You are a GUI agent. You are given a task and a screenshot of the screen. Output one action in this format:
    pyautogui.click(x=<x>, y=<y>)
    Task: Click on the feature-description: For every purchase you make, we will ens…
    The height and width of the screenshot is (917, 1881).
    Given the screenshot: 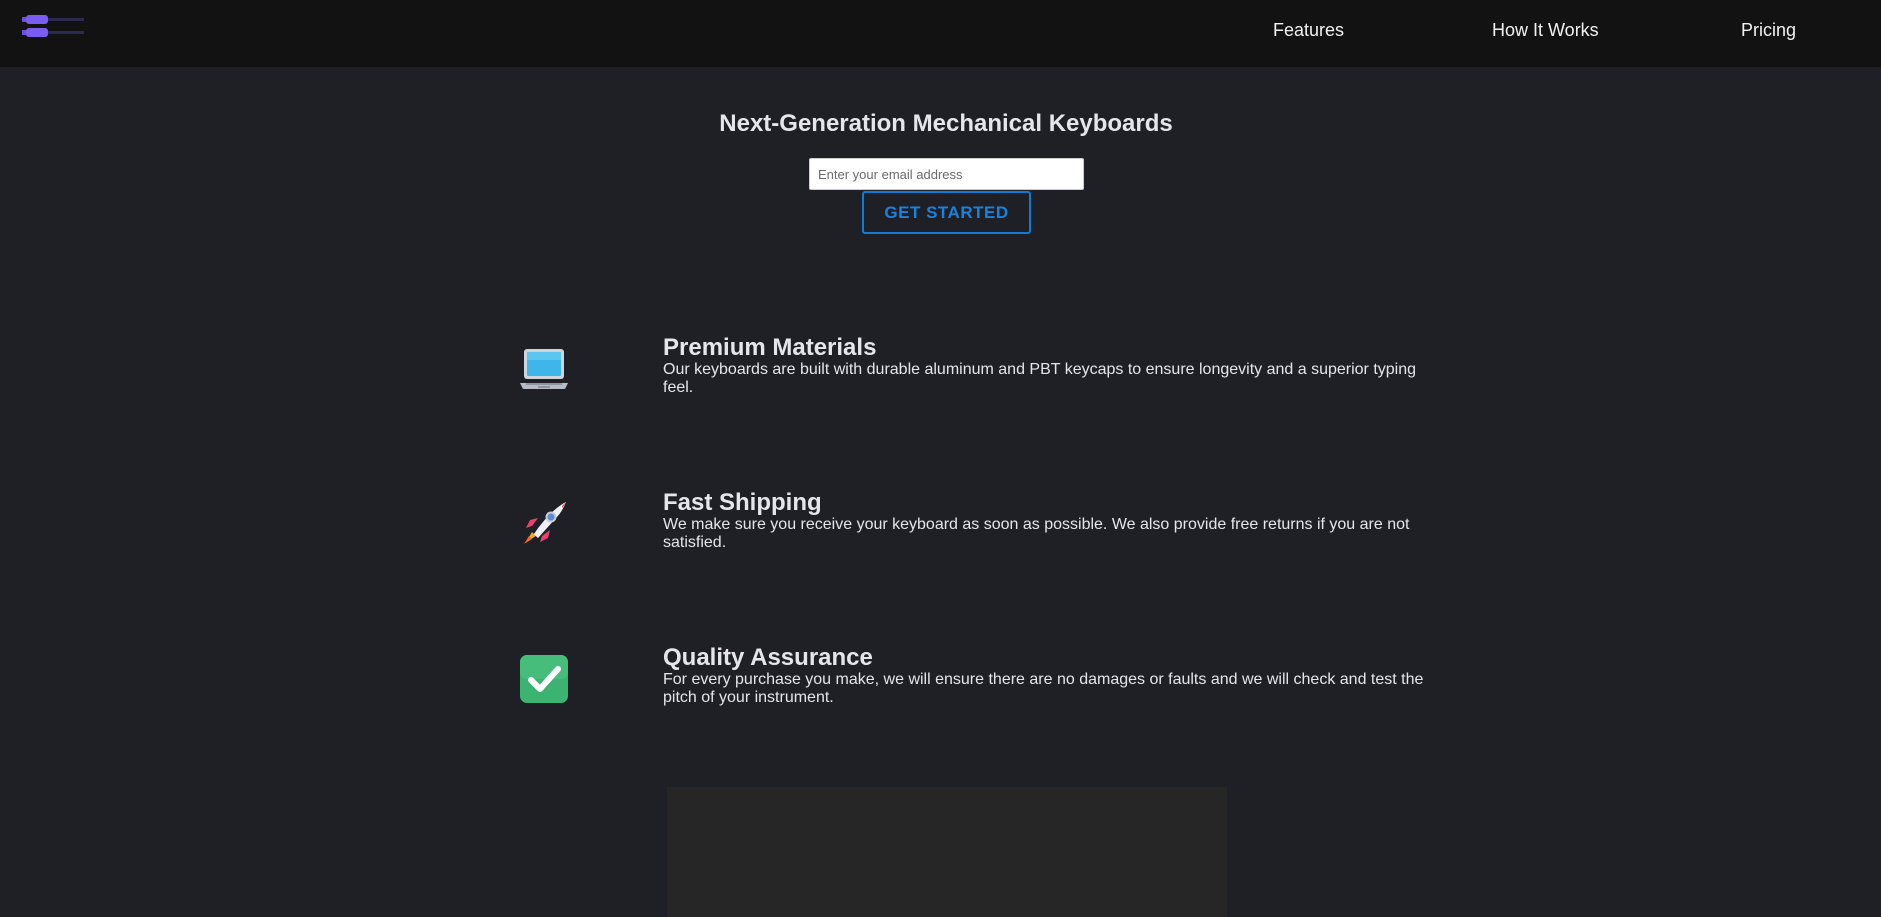 What is the action you would take?
    pyautogui.click(x=1043, y=688)
    